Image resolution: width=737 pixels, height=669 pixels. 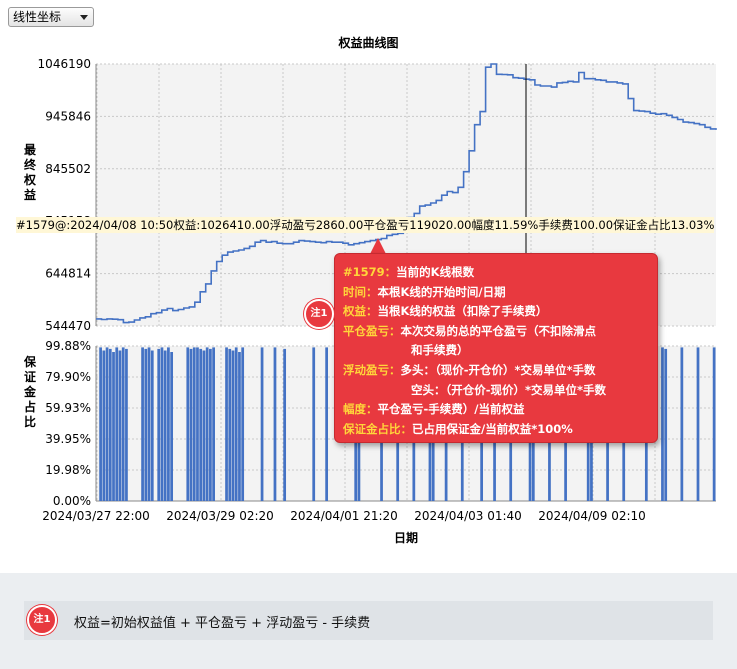 What do you see at coordinates (592, 516) in the screenshot?
I see `x-tick-label: 2024/04/09 02:10` at bounding box center [592, 516].